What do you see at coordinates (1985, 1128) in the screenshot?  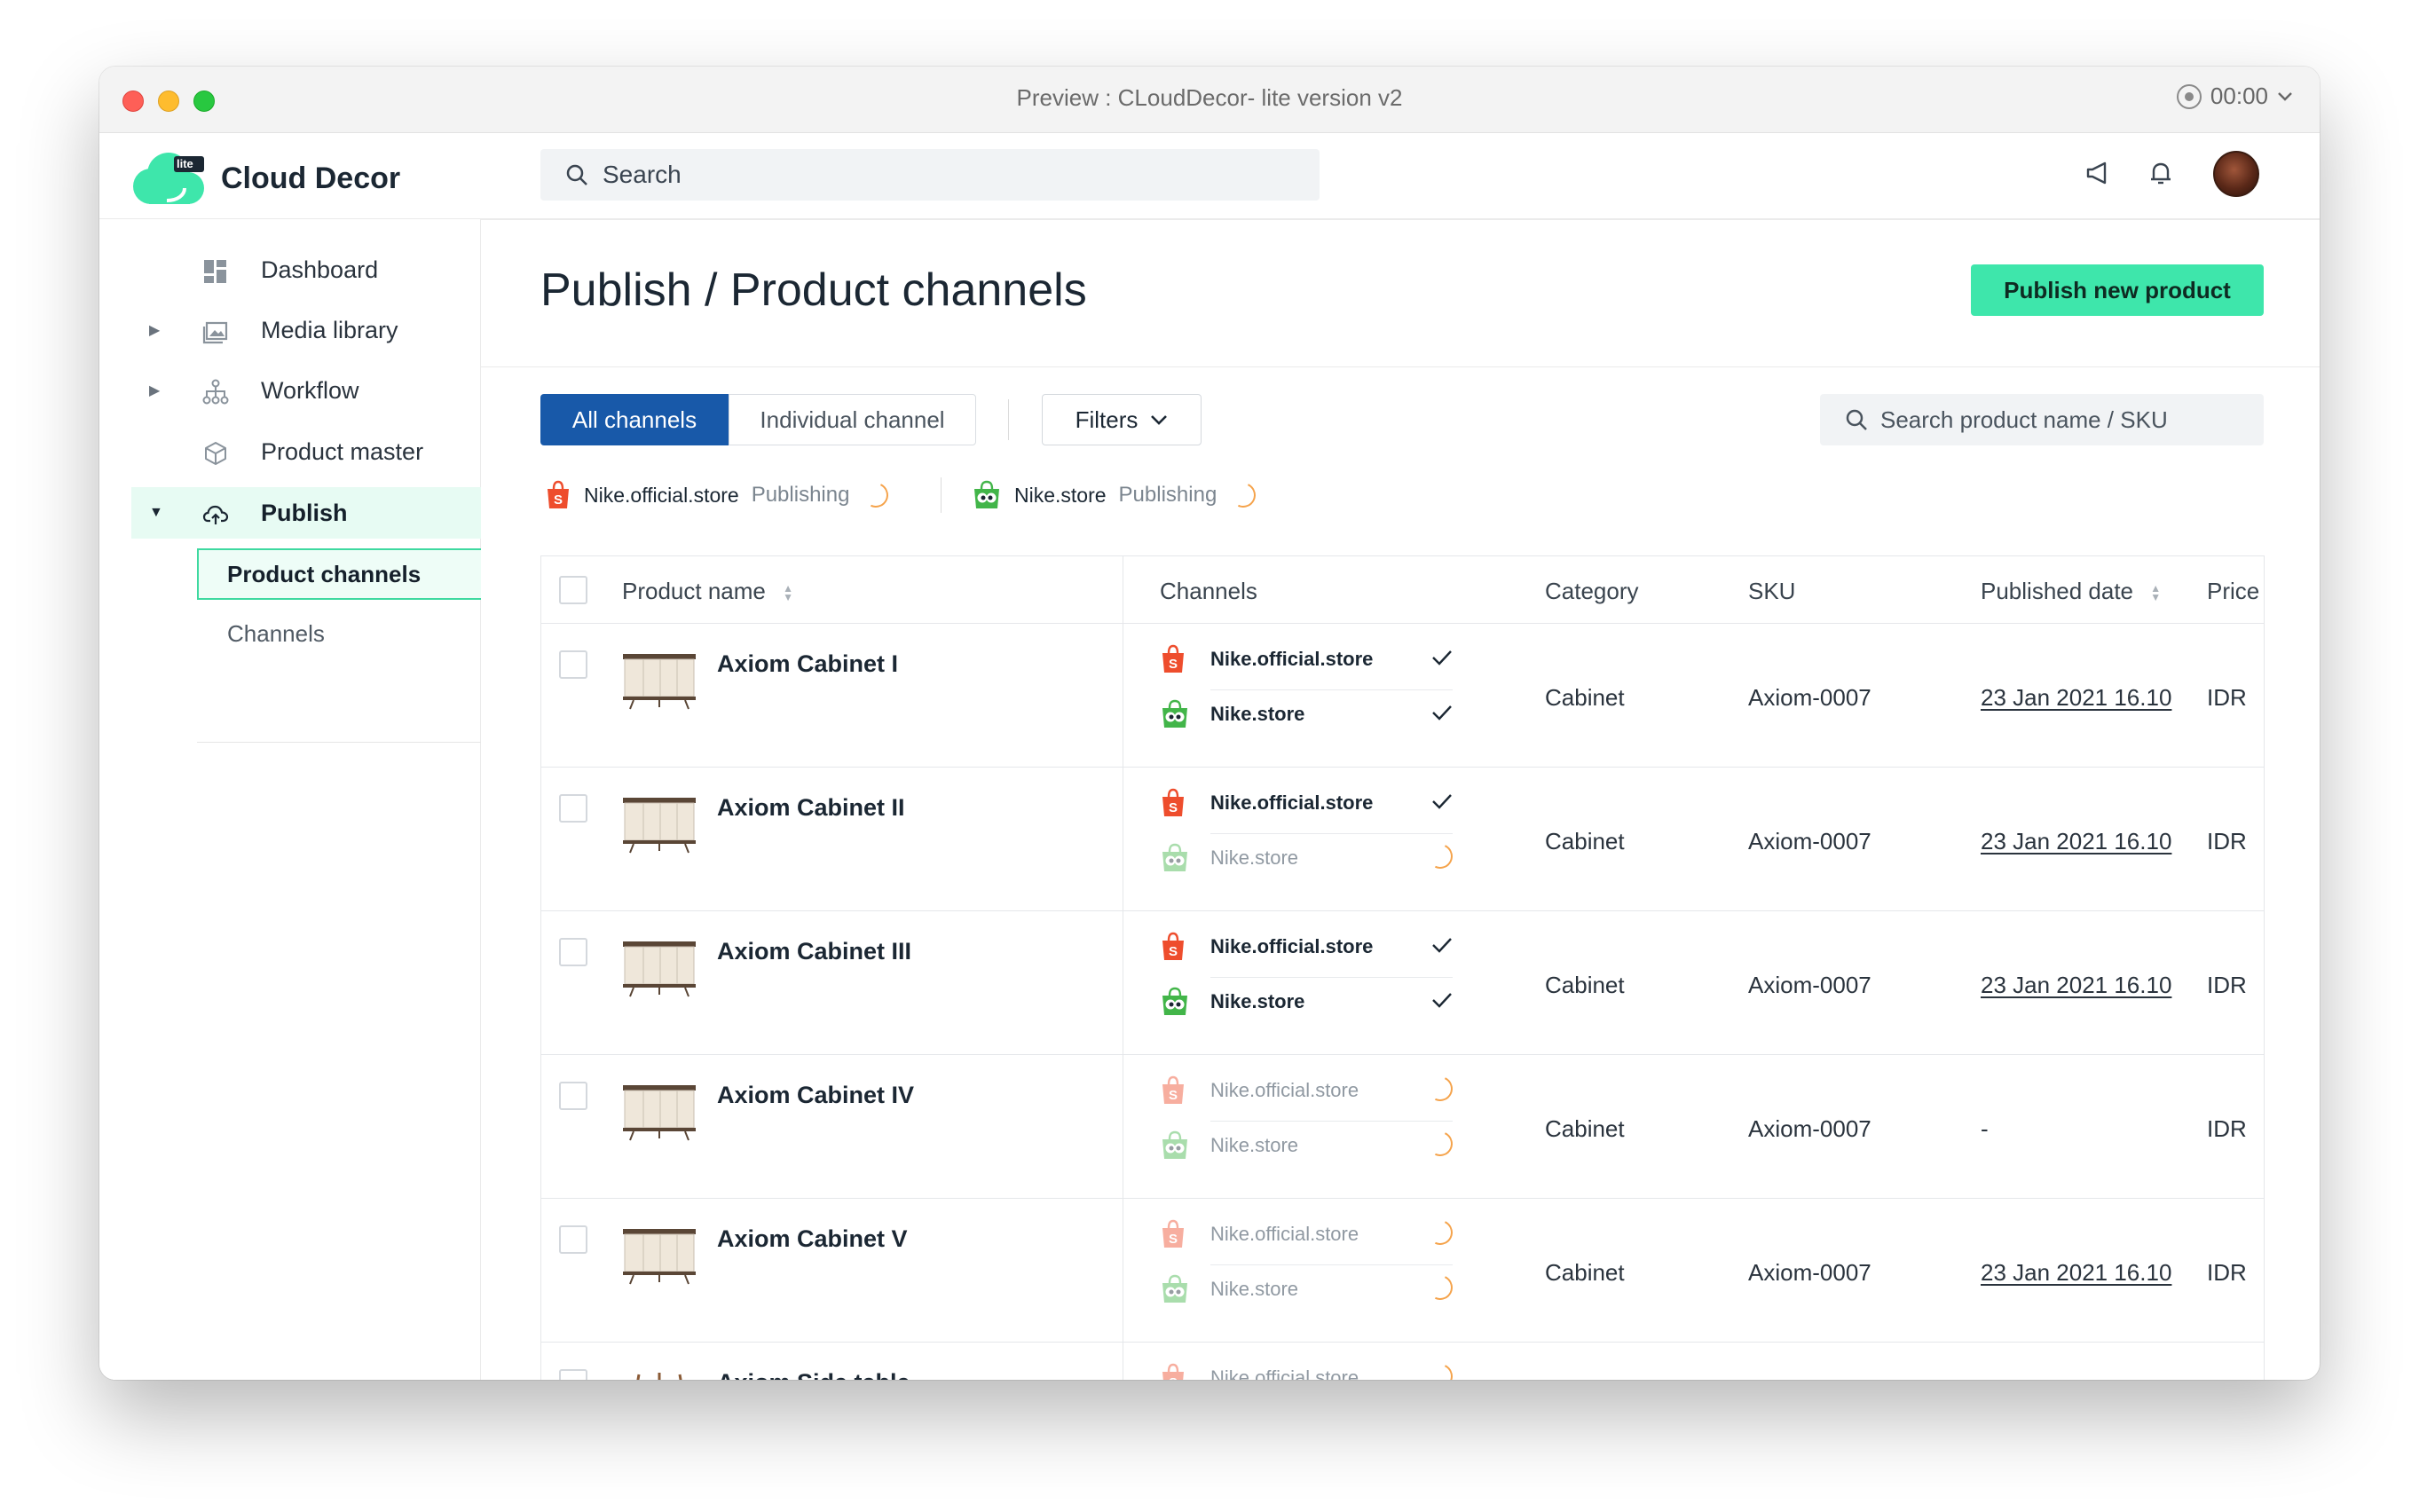 I see `published-date-cell: -` at bounding box center [1985, 1128].